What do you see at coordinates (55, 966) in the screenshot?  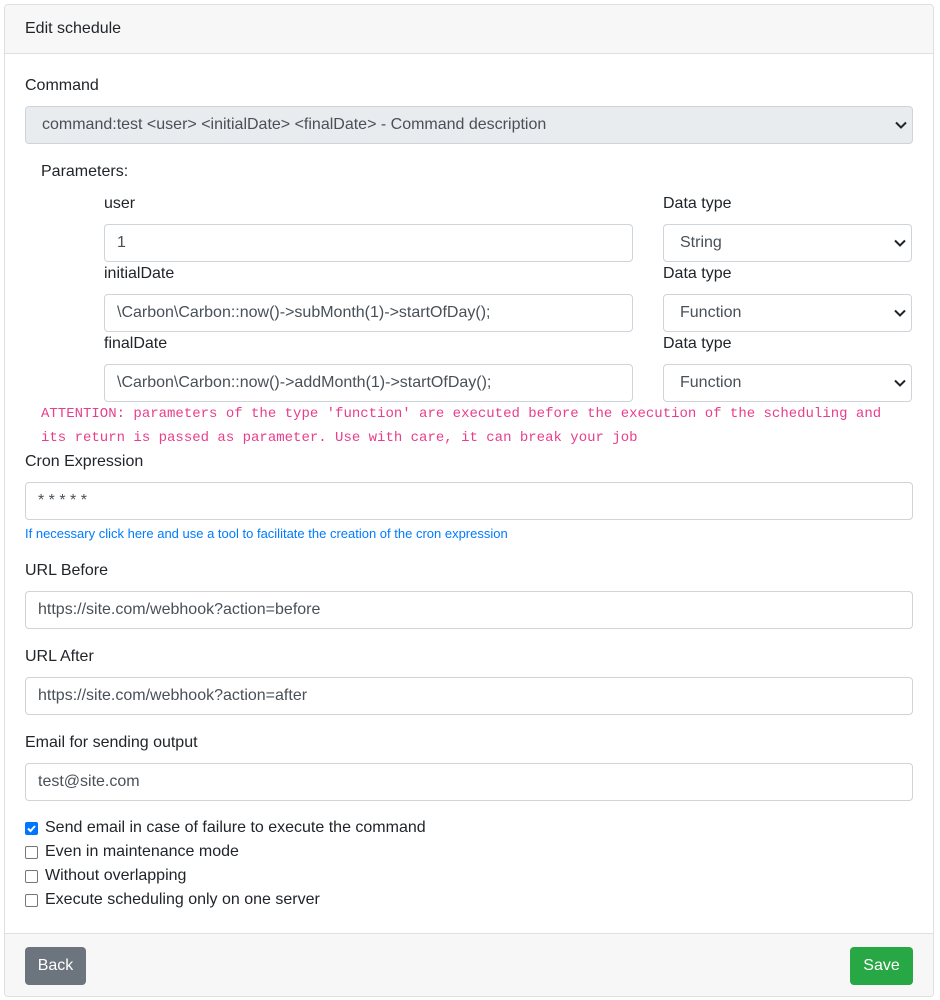 I see `back-button: Back` at bounding box center [55, 966].